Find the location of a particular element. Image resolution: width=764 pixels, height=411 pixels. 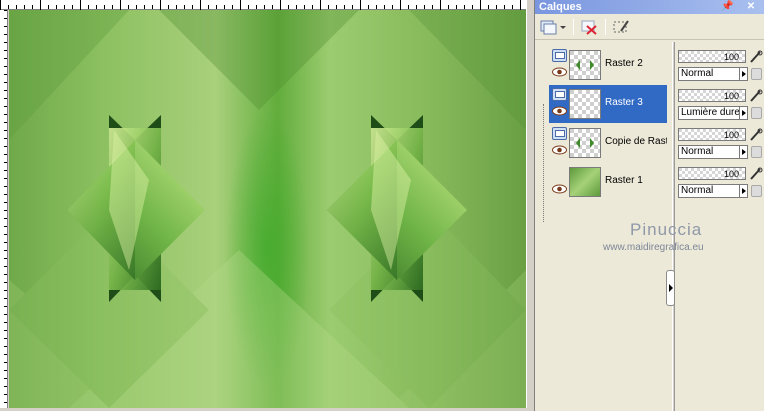

chevron-down-icon is located at coordinates (563, 27).